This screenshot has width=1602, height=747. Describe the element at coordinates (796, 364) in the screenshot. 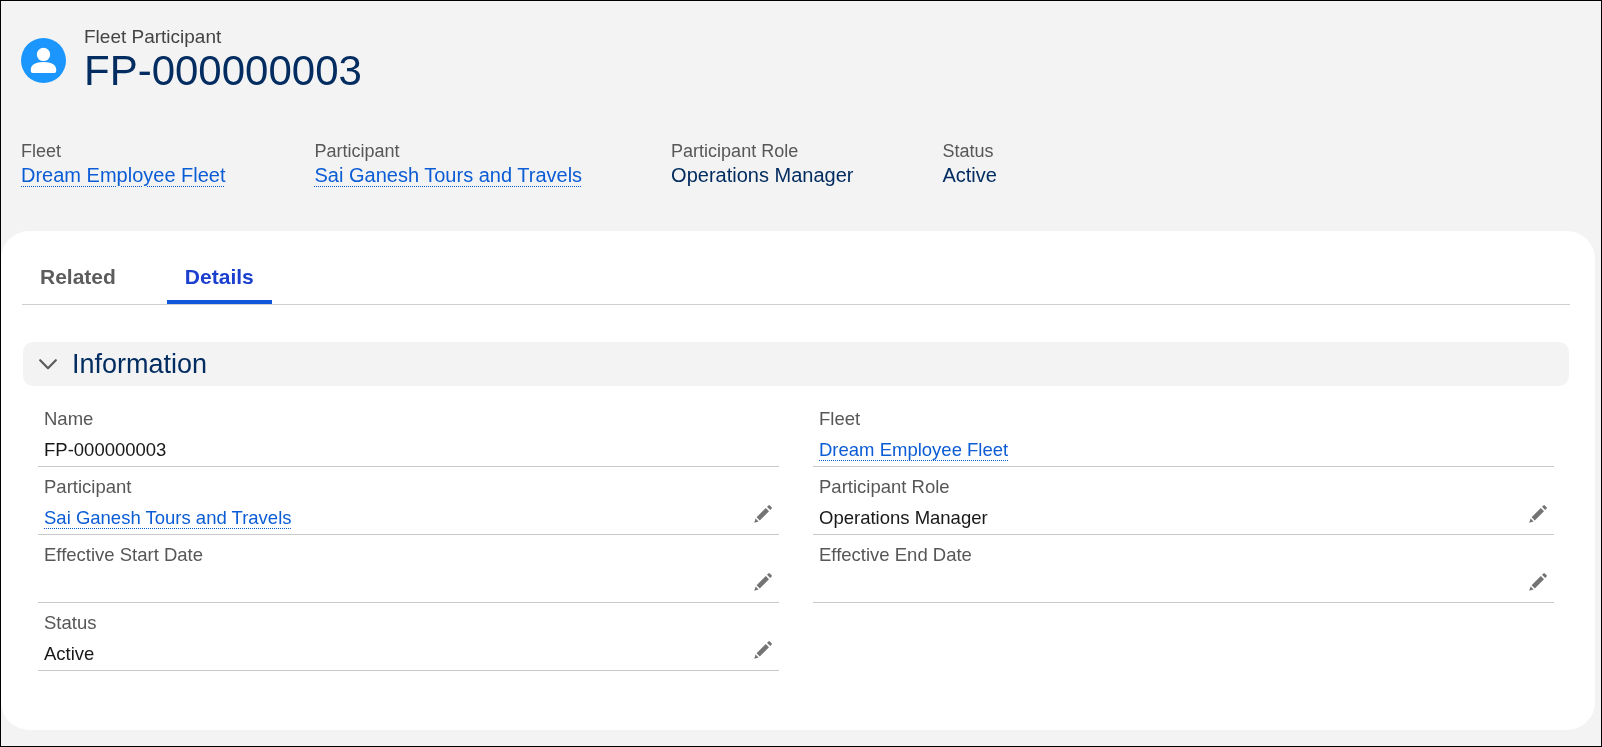

I see `section-header: Information` at that location.